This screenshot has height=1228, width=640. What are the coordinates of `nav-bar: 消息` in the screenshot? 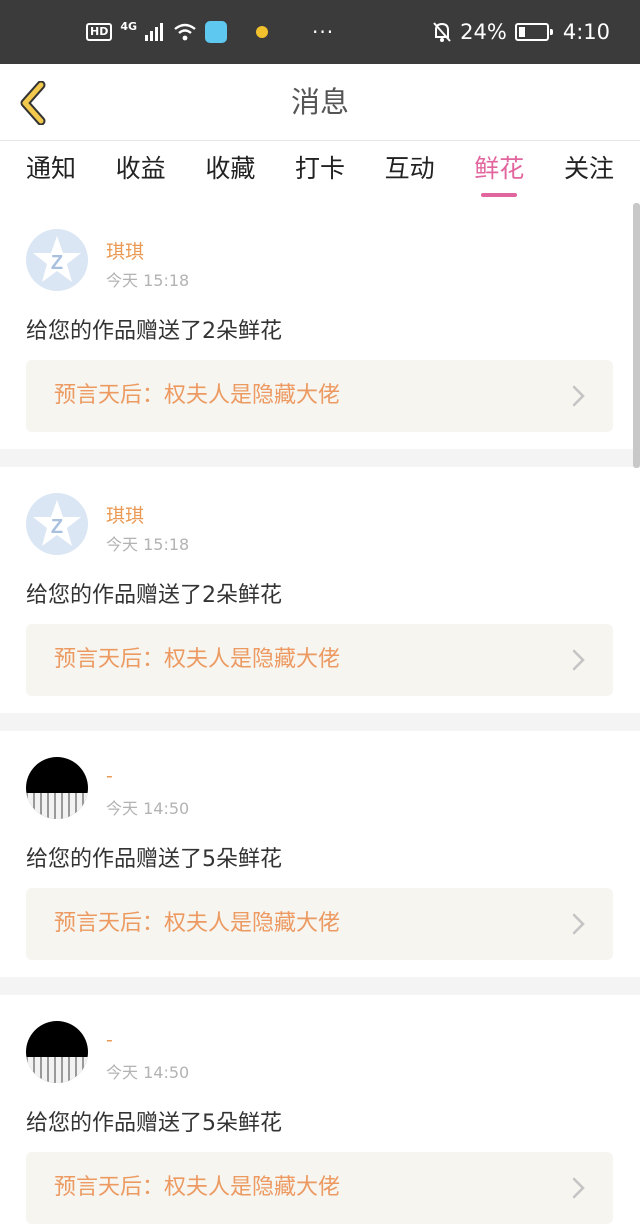 It's located at (320, 102).